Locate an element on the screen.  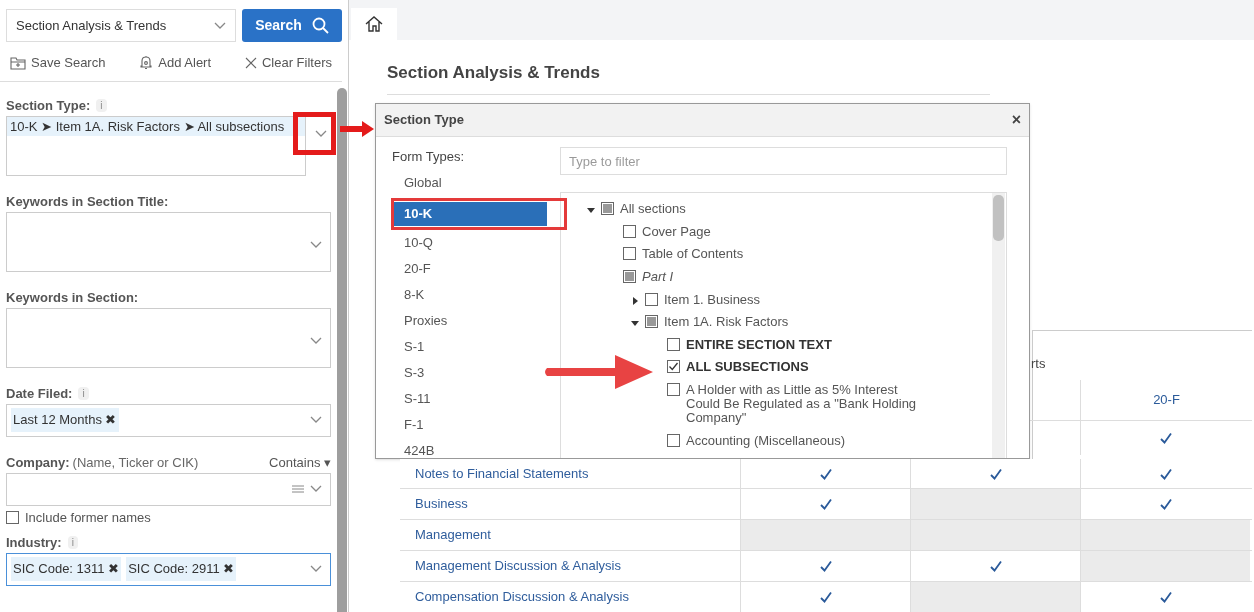
section-label: Form Types: is located at coordinates (428, 157).